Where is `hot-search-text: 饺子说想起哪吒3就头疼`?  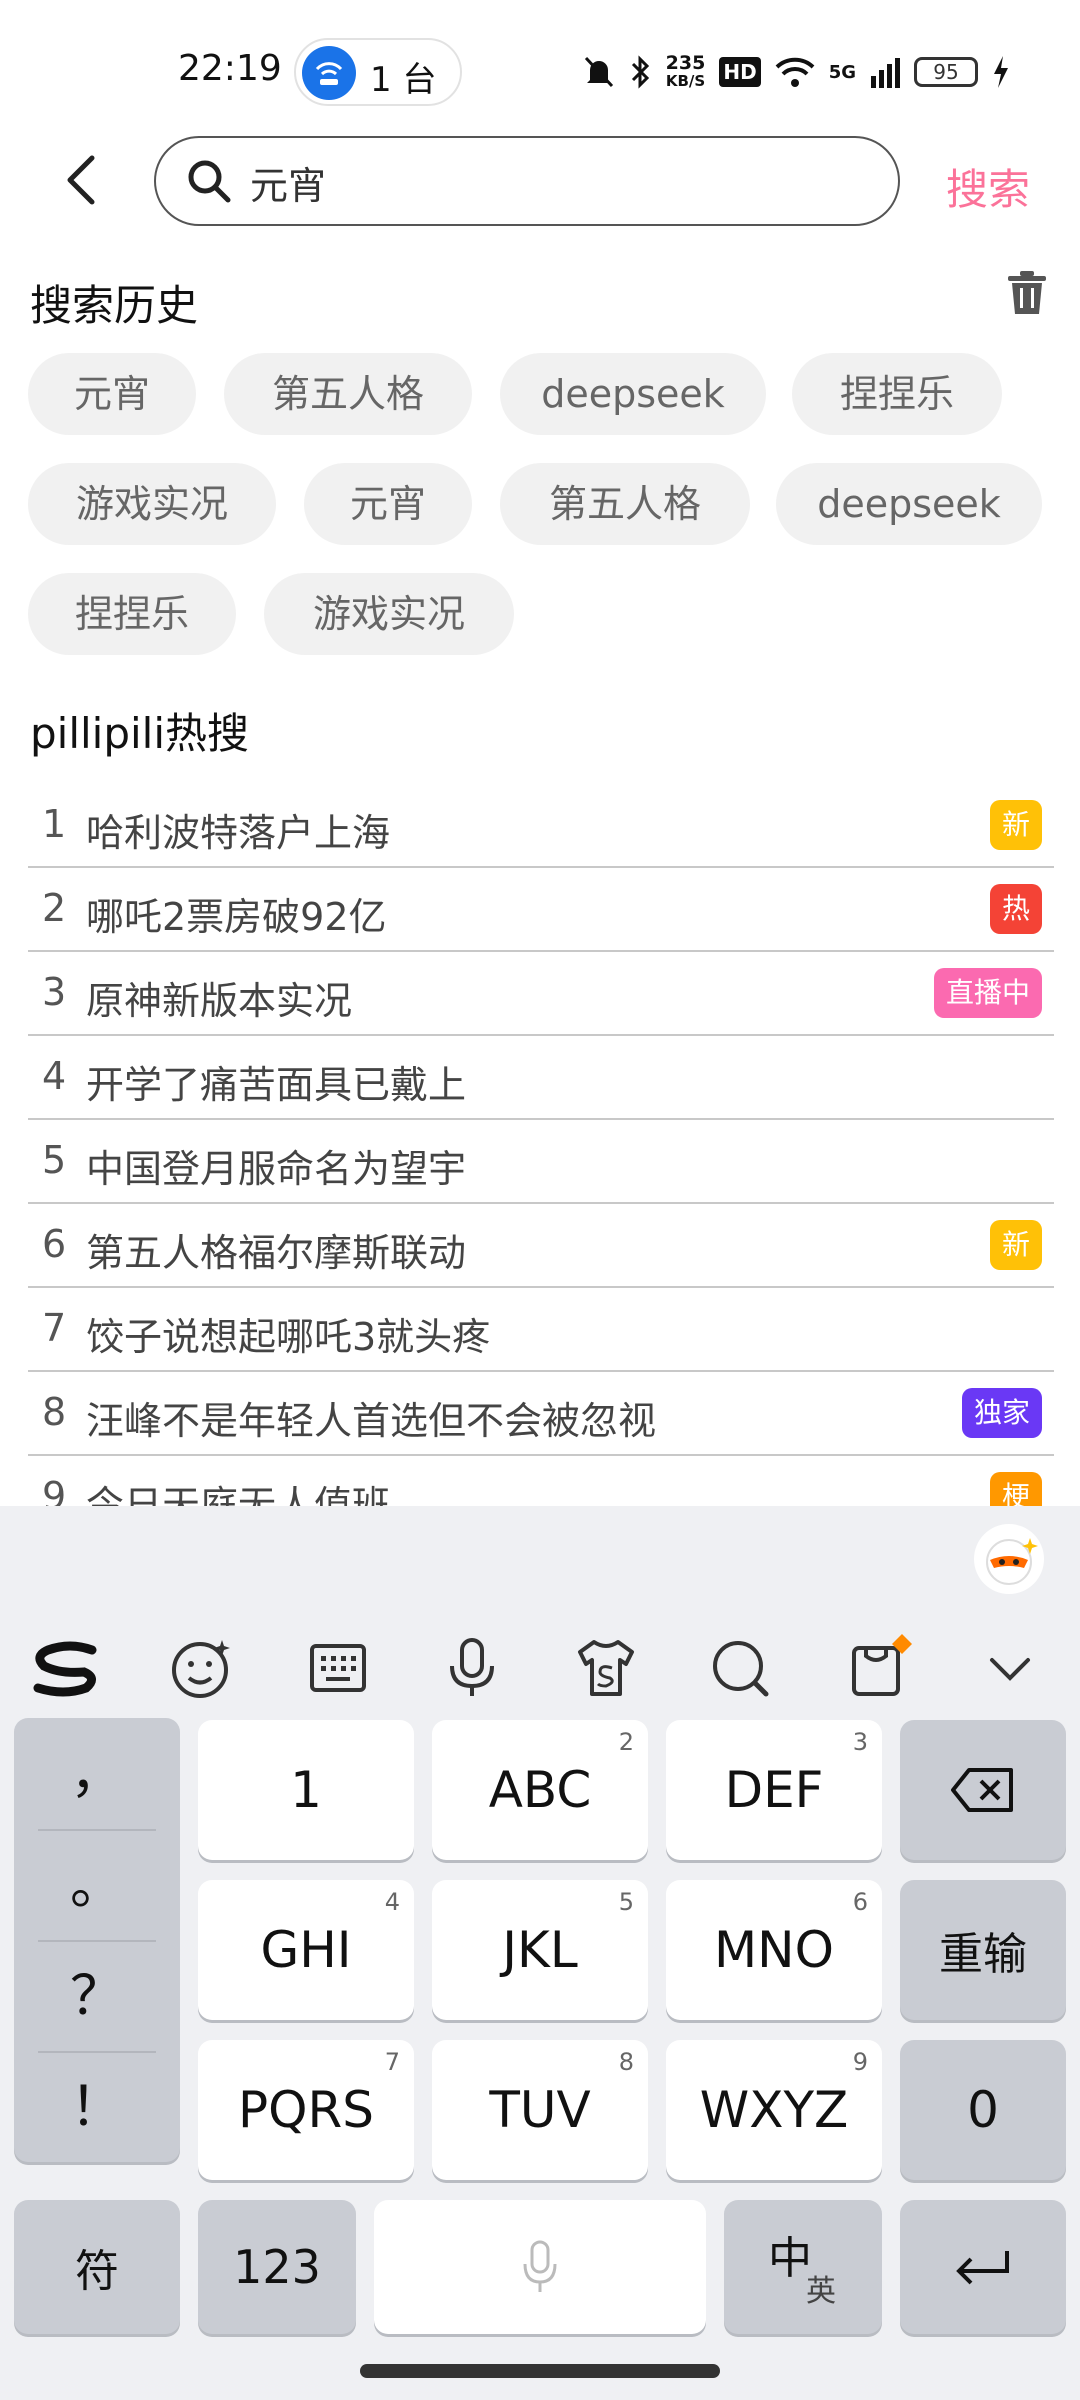 hot-search-text: 饺子说想起哪吒3就头疼 is located at coordinates (288, 1337).